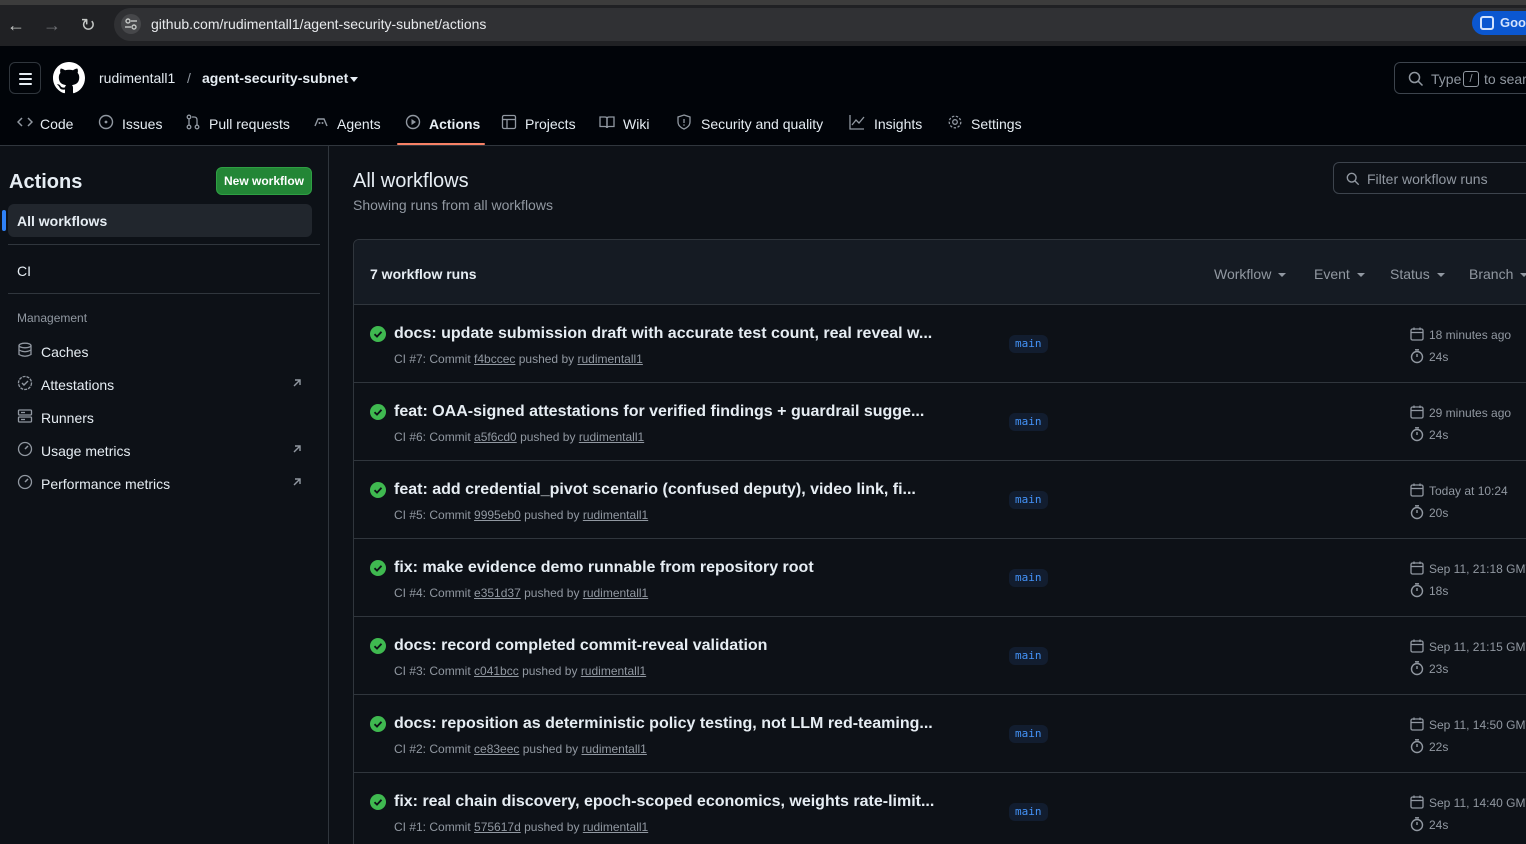  What do you see at coordinates (1499, 23) in the screenshot?
I see `profile-button: Goo` at bounding box center [1499, 23].